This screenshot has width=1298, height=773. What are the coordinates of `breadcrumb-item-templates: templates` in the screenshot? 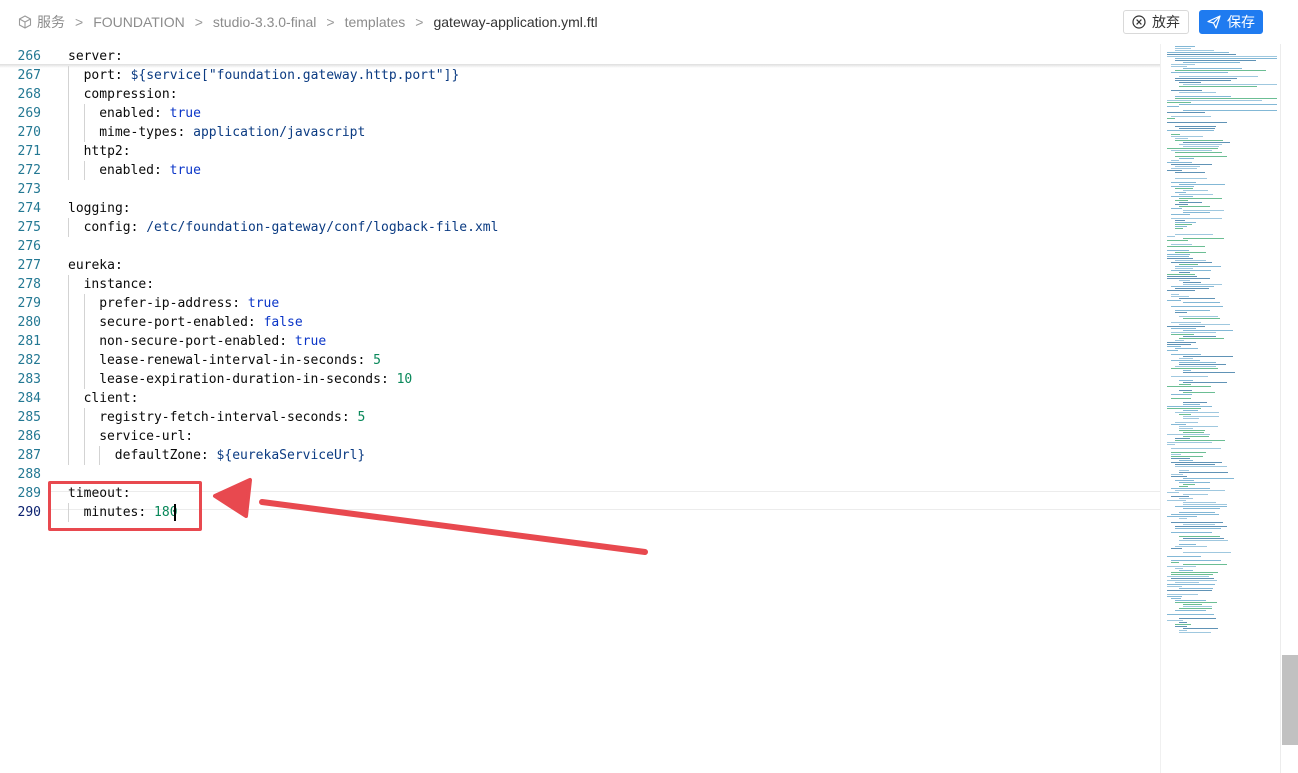 It's located at (375, 22).